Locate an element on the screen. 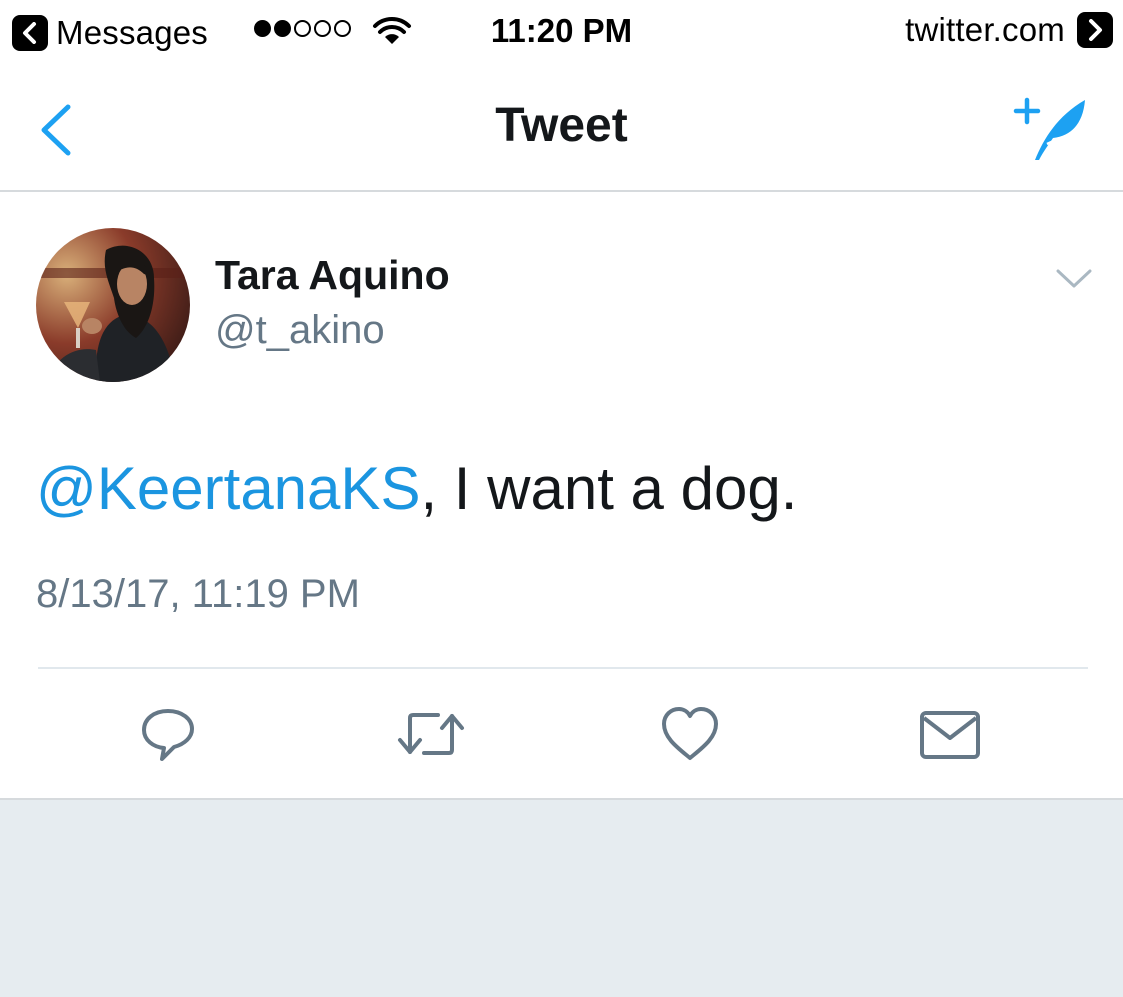 The height and width of the screenshot is (997, 1123). domain-label: twitter.com is located at coordinates (985, 29).